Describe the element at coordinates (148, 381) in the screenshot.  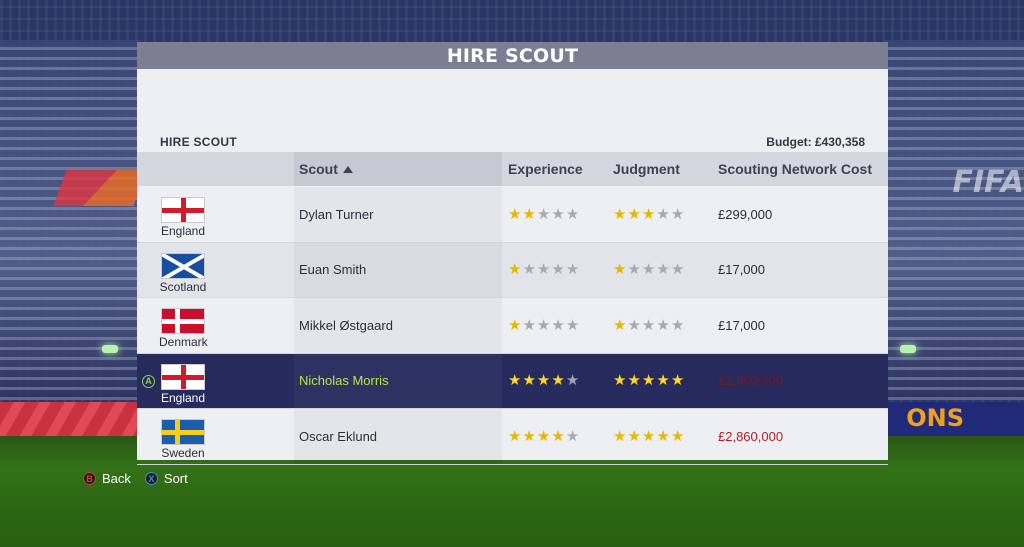
I see `a-button-icon: A` at that location.